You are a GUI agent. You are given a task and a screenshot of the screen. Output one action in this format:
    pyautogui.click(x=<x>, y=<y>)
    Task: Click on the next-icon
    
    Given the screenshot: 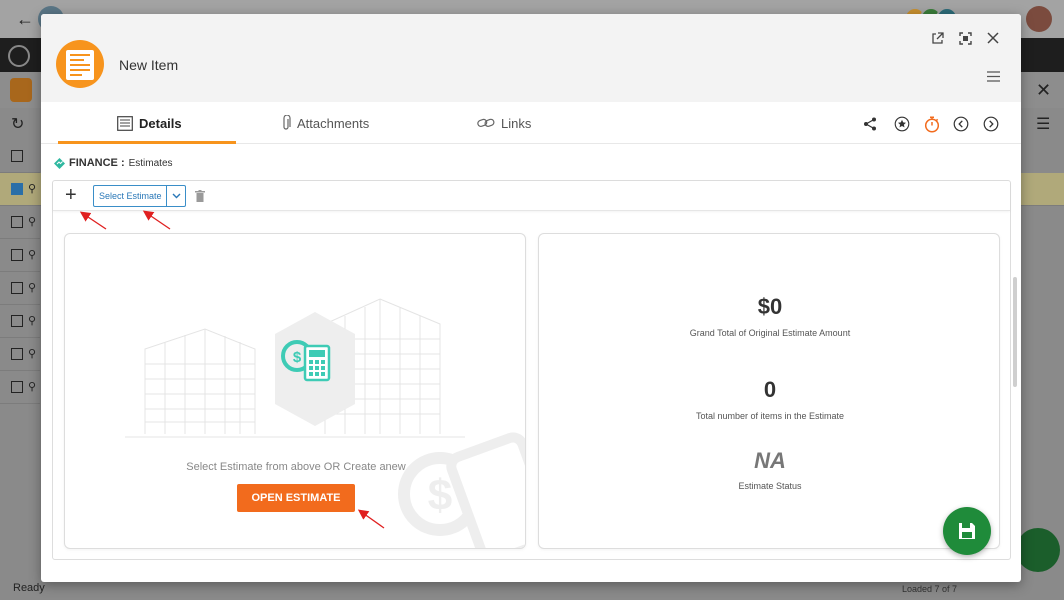 What is the action you would take?
    pyautogui.click(x=991, y=124)
    